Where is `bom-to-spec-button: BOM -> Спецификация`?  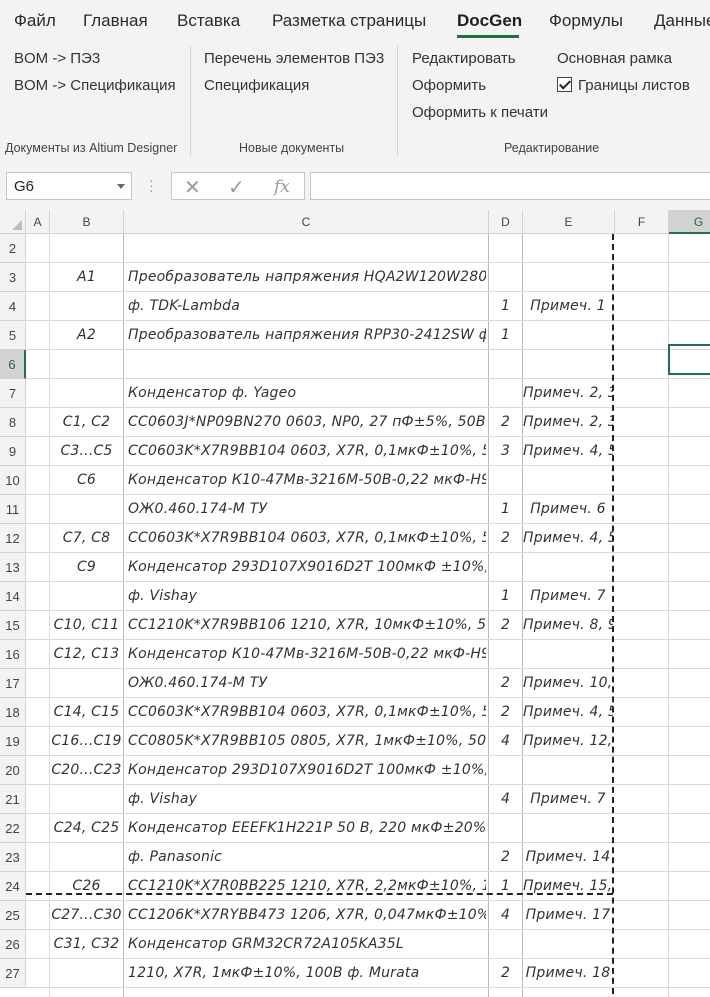
bom-to-spec-button: BOM -> Спецификация is located at coordinates (95, 85).